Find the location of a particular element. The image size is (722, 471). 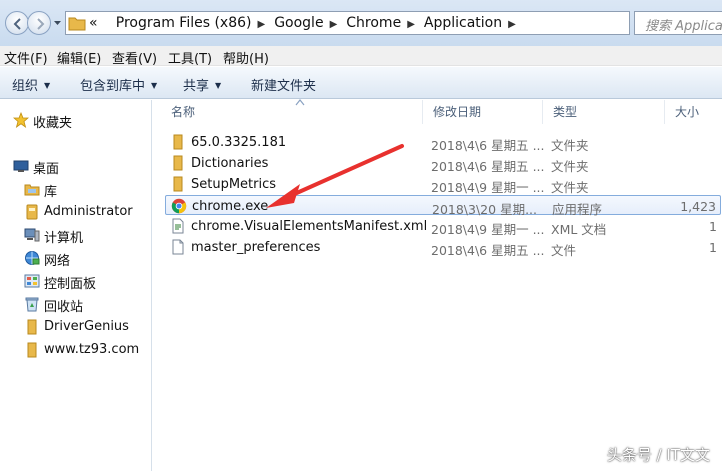

file-row: 65.0.3325.181 2018\4\6 星期五 ... 文件夹 is located at coordinates (443, 142).